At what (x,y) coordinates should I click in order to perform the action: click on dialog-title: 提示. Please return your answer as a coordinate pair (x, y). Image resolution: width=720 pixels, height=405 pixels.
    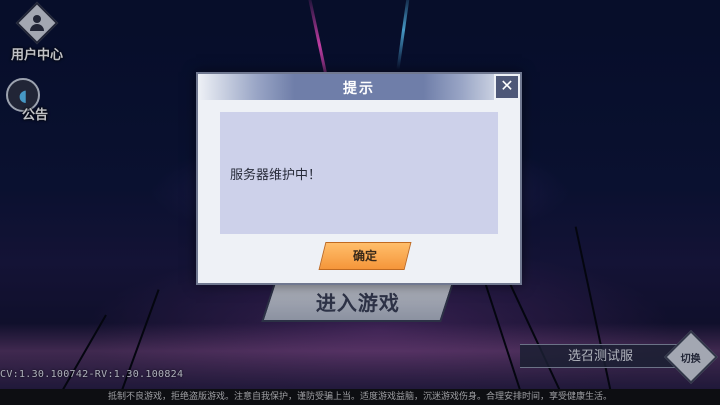
    Looking at the image, I should click on (359, 89).